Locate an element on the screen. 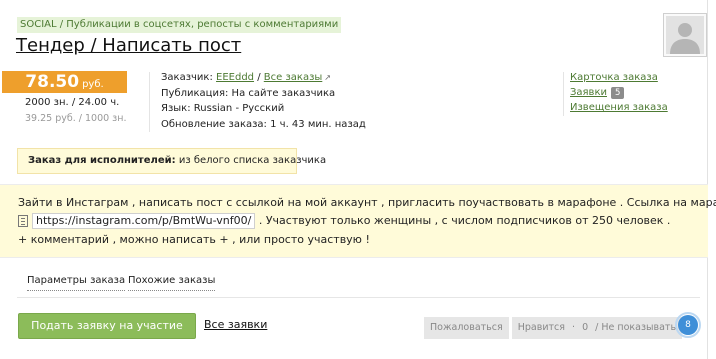 The height and width of the screenshot is (359, 716). notifications-link: Извещения заказа is located at coordinates (619, 107).